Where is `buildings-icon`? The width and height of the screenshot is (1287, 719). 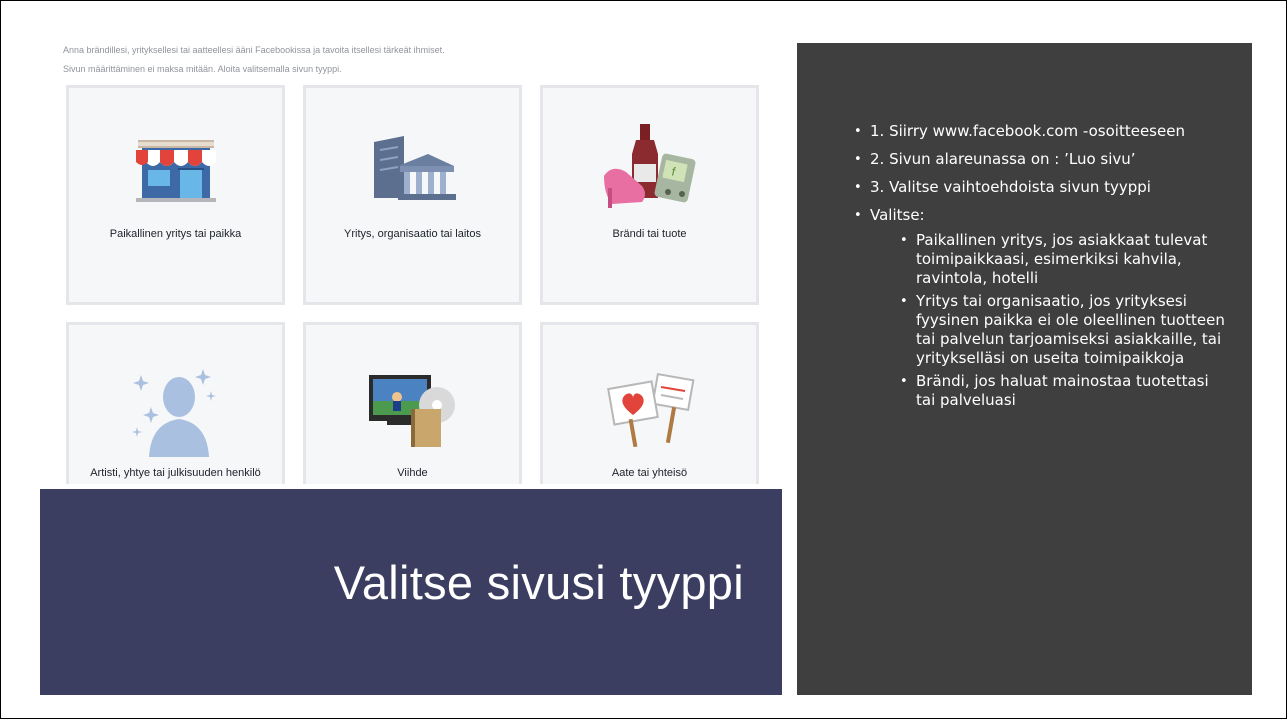
buildings-icon is located at coordinates (414, 168).